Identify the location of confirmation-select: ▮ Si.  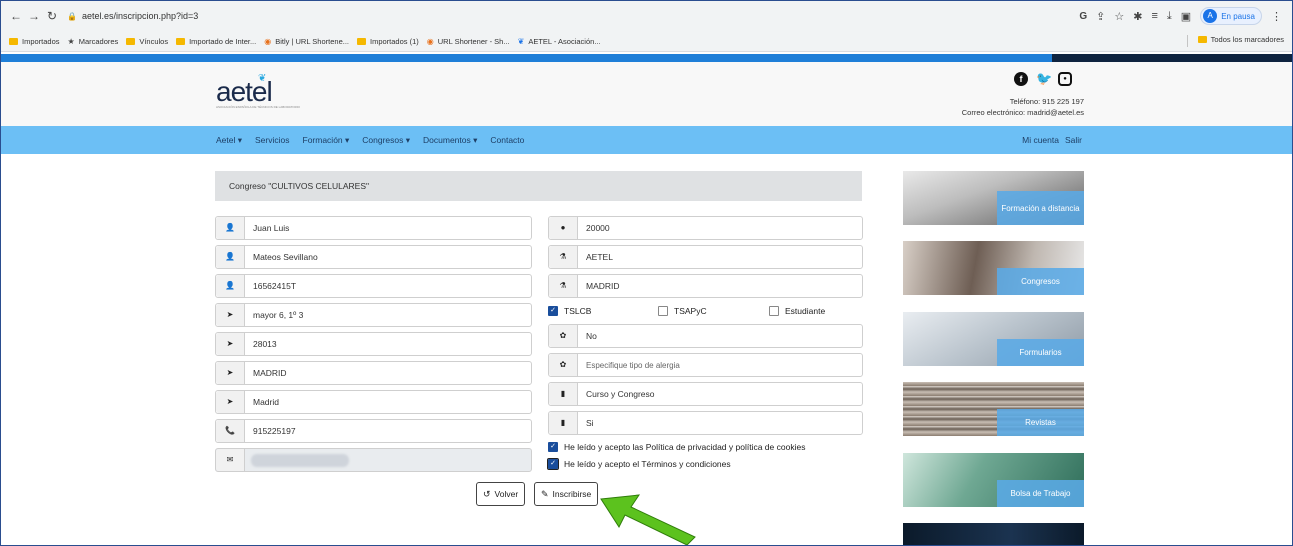
(705, 423).